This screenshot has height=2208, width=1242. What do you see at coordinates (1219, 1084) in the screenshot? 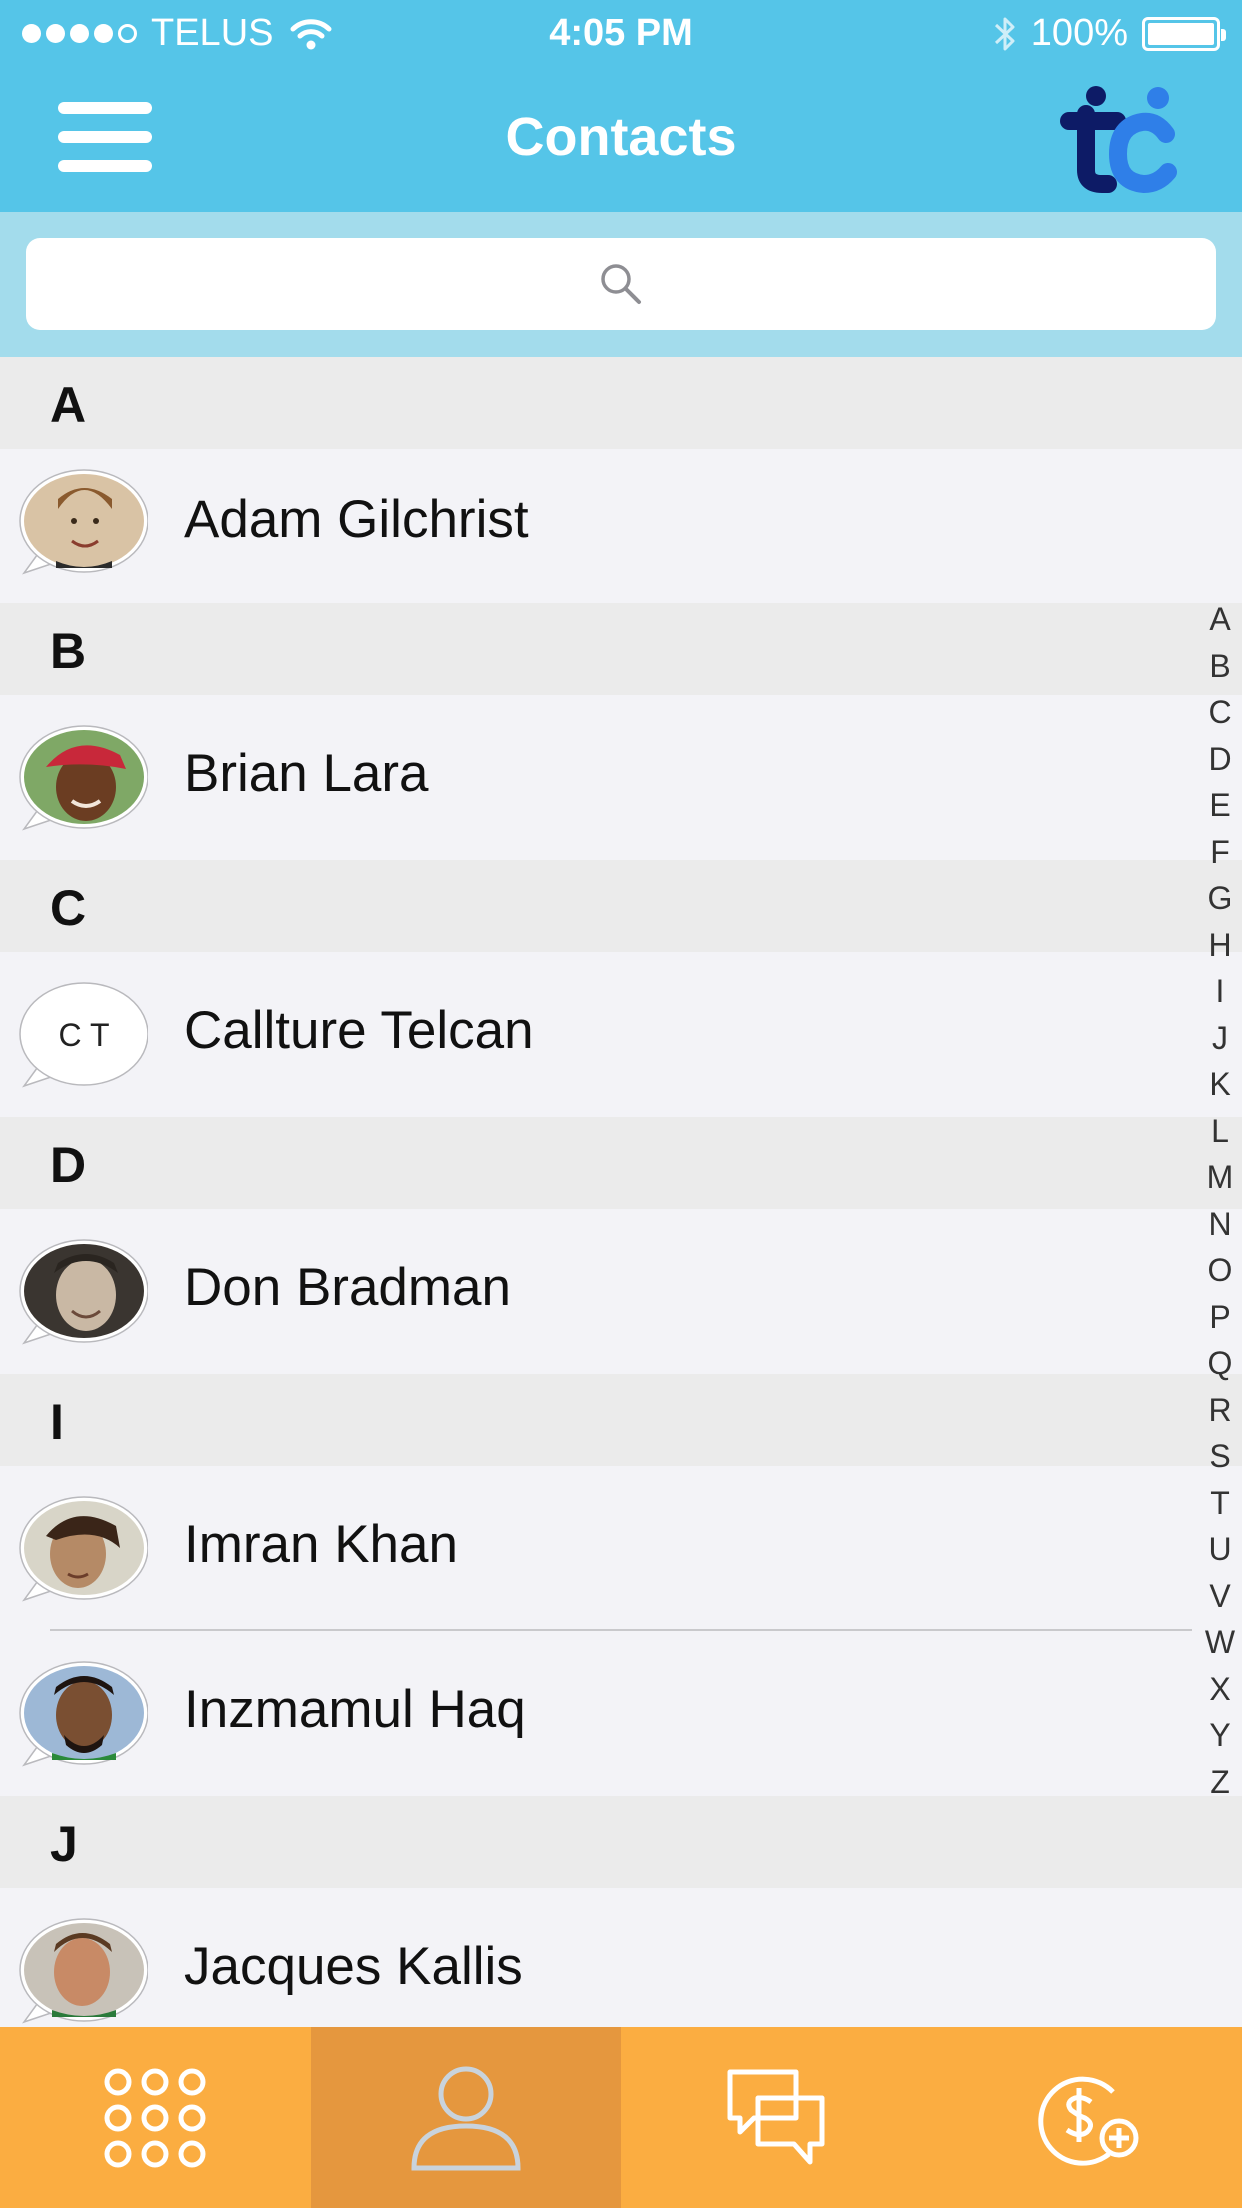
I see `index-letter: K` at bounding box center [1219, 1084].